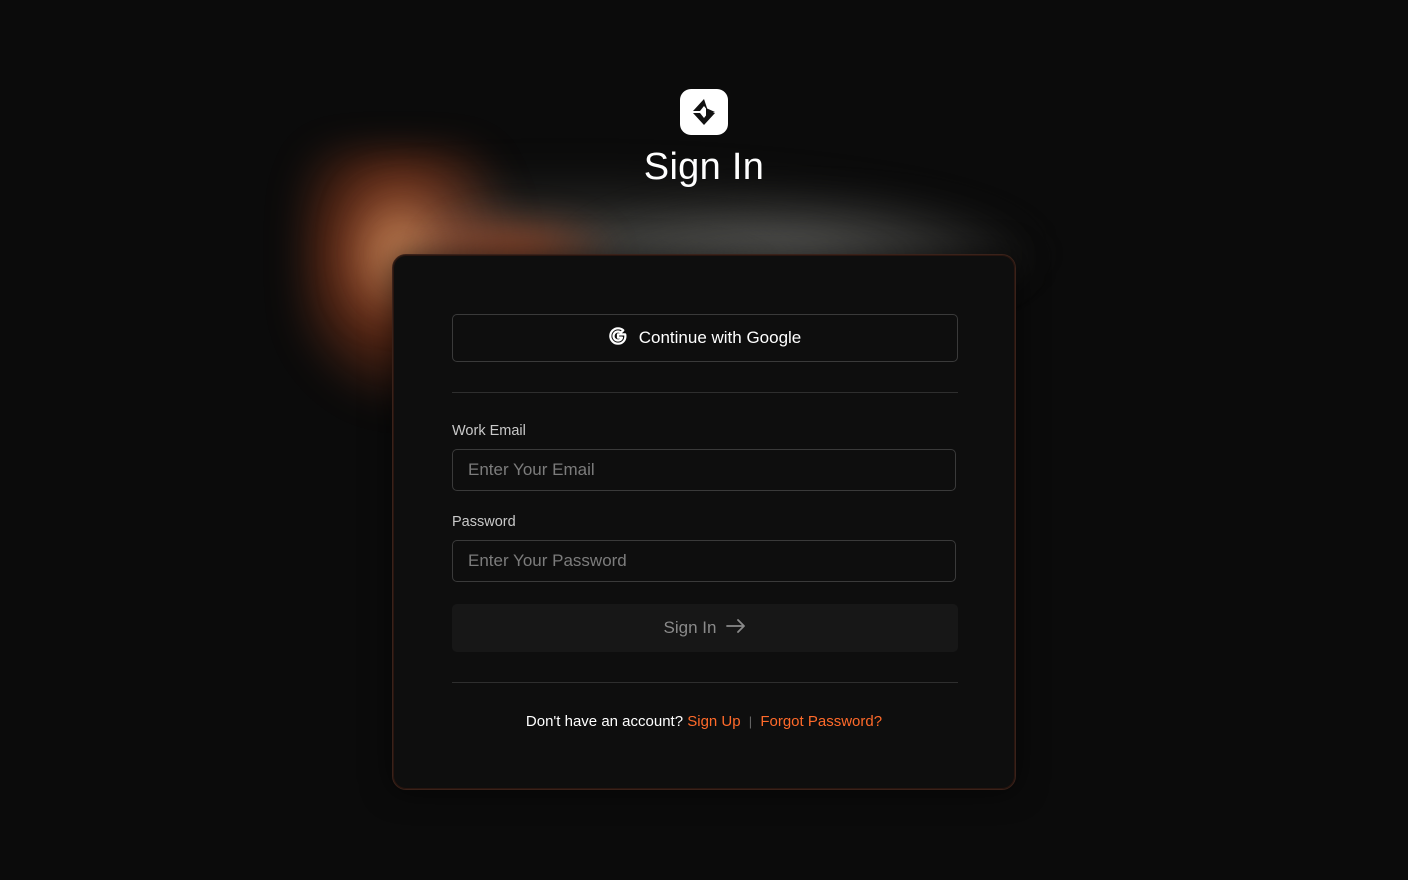  What do you see at coordinates (704, 112) in the screenshot?
I see `brand-logo-icon` at bounding box center [704, 112].